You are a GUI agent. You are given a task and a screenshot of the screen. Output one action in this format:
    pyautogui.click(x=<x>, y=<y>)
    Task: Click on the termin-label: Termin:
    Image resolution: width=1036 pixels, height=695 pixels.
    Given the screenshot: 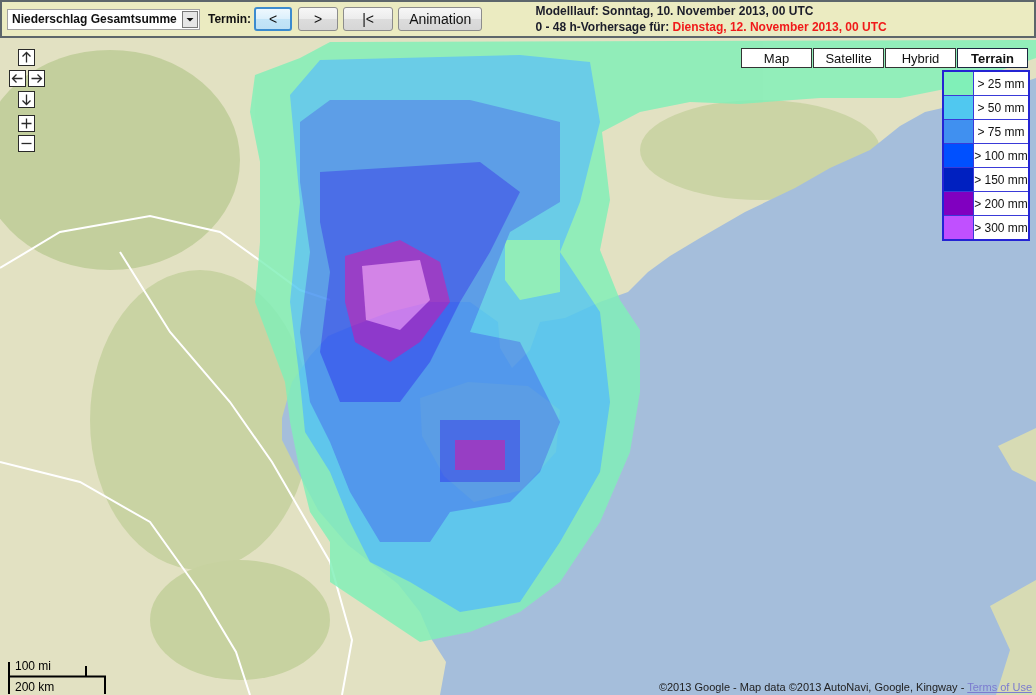 What is the action you would take?
    pyautogui.click(x=230, y=19)
    